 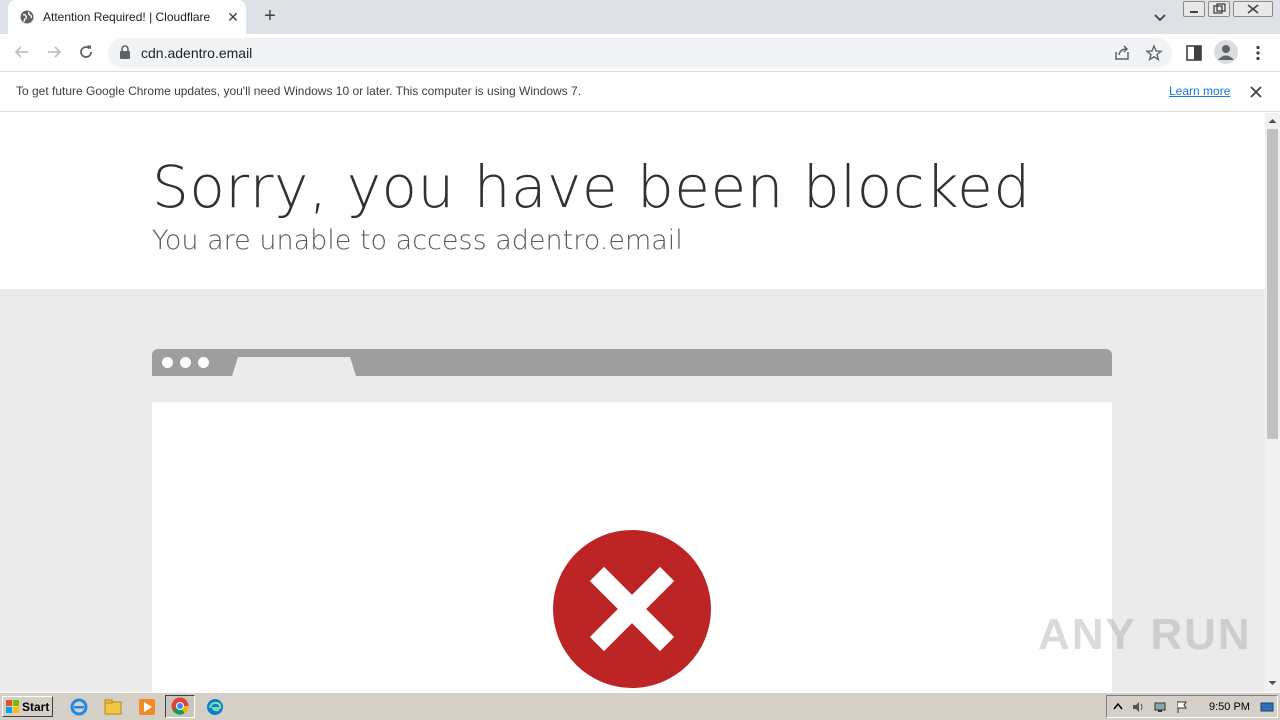 I want to click on window-restore-button, so click(x=1219, y=9).